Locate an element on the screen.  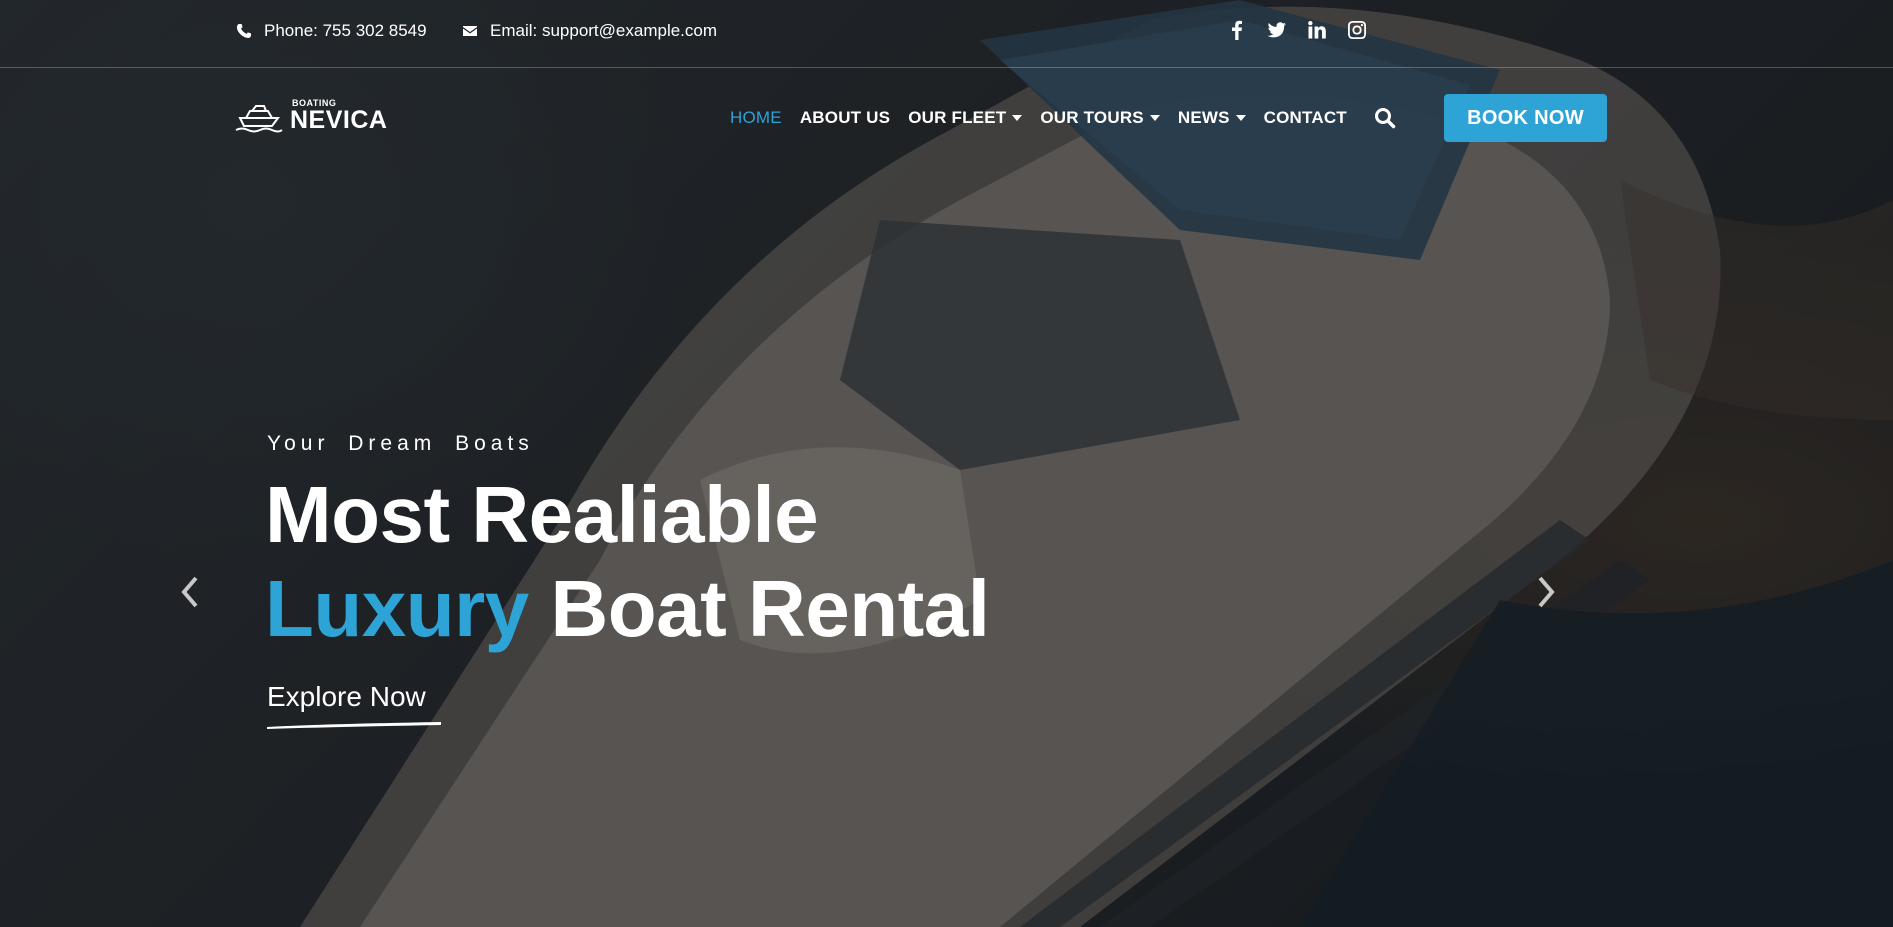
nav-item-about-us: ABOUT US is located at coordinates (845, 118).